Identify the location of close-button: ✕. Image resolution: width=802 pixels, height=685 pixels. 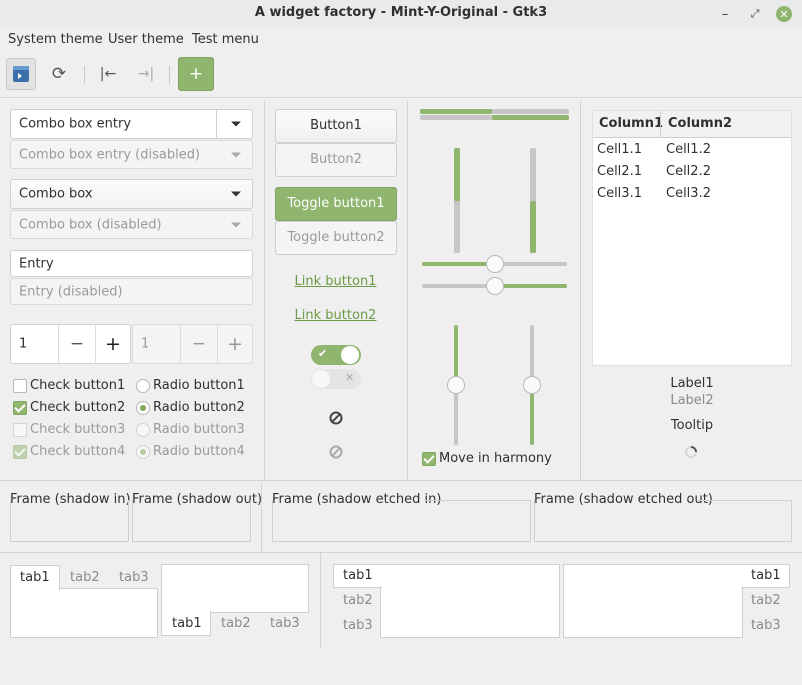
(784, 14).